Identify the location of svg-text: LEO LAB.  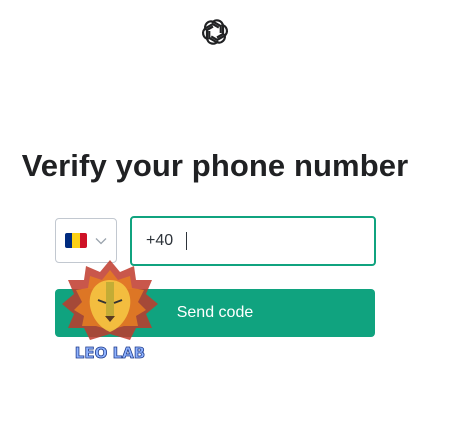
(110, 353).